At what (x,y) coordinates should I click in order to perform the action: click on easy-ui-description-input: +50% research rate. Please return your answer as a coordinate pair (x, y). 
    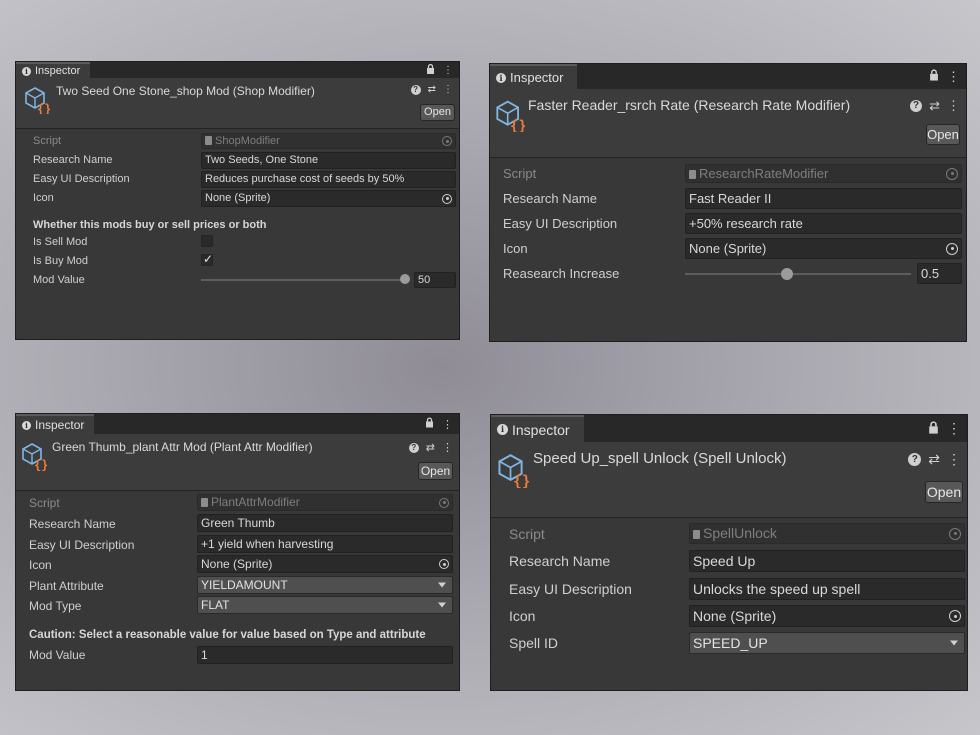
    Looking at the image, I should click on (823, 223).